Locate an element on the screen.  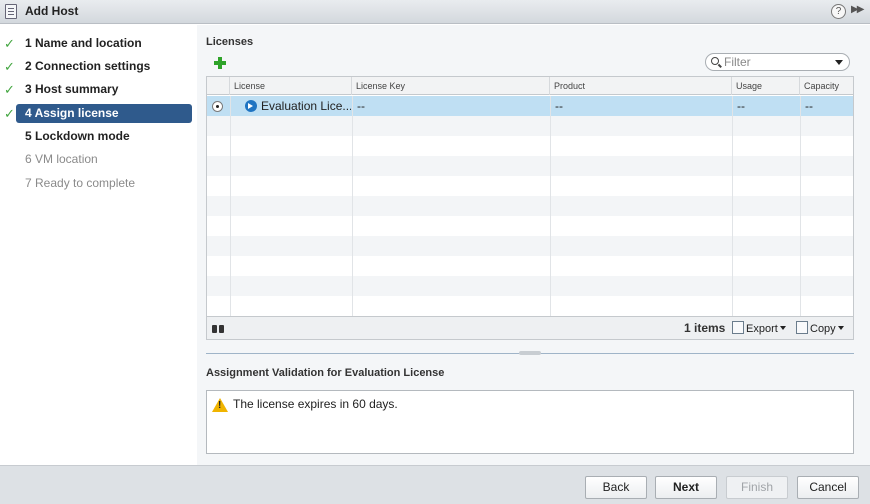
step-host-summary: ✓ 3 Host summary is located at coordinates (96, 89).